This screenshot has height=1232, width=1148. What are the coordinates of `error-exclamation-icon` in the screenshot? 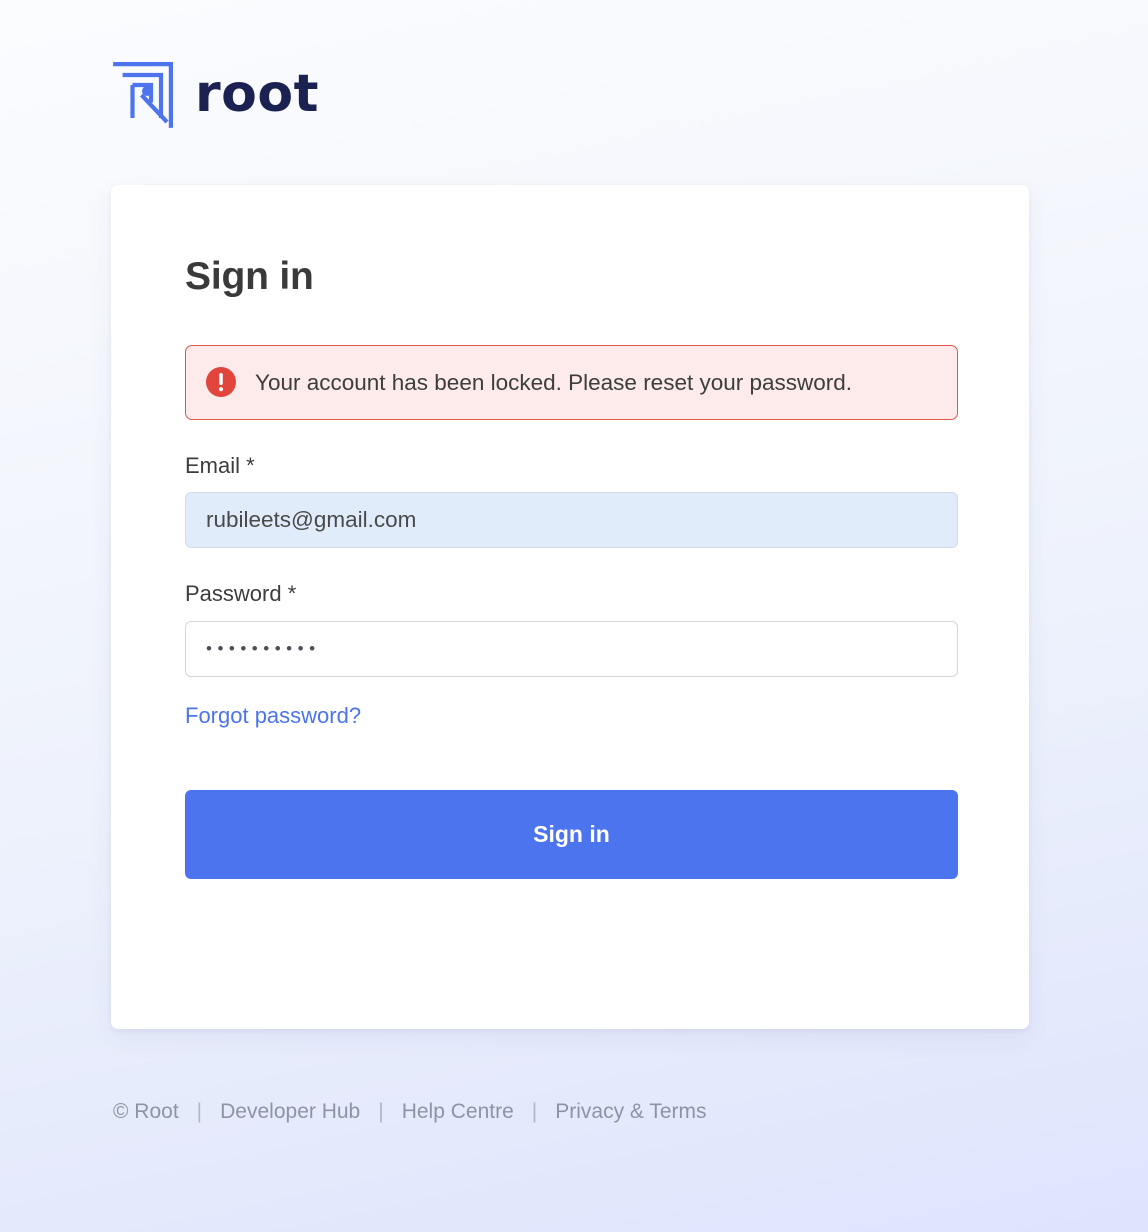 It's located at (221, 382).